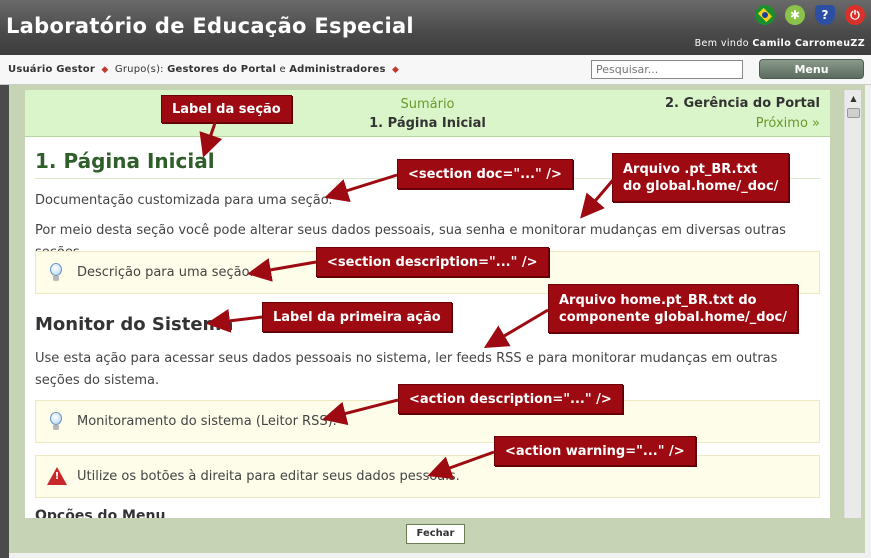 The height and width of the screenshot is (558, 871). Describe the element at coordinates (810, 15) in the screenshot. I see `header-icons: ✱ ? ⏻` at that location.